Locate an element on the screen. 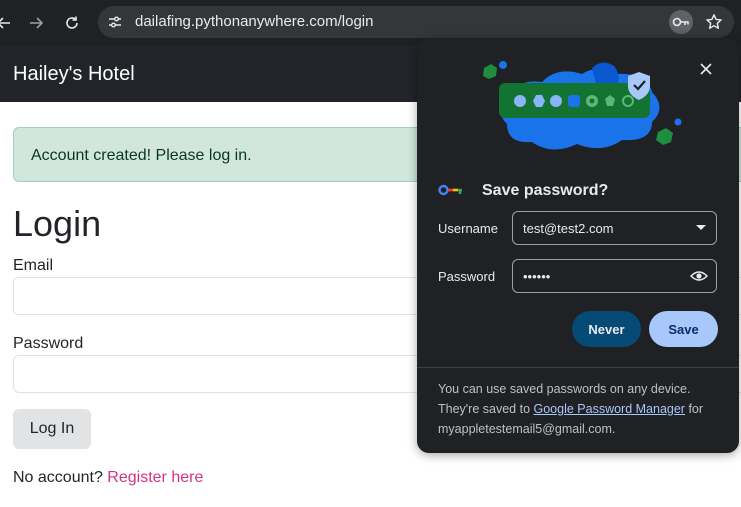  google-key-icon is located at coordinates (450, 190).